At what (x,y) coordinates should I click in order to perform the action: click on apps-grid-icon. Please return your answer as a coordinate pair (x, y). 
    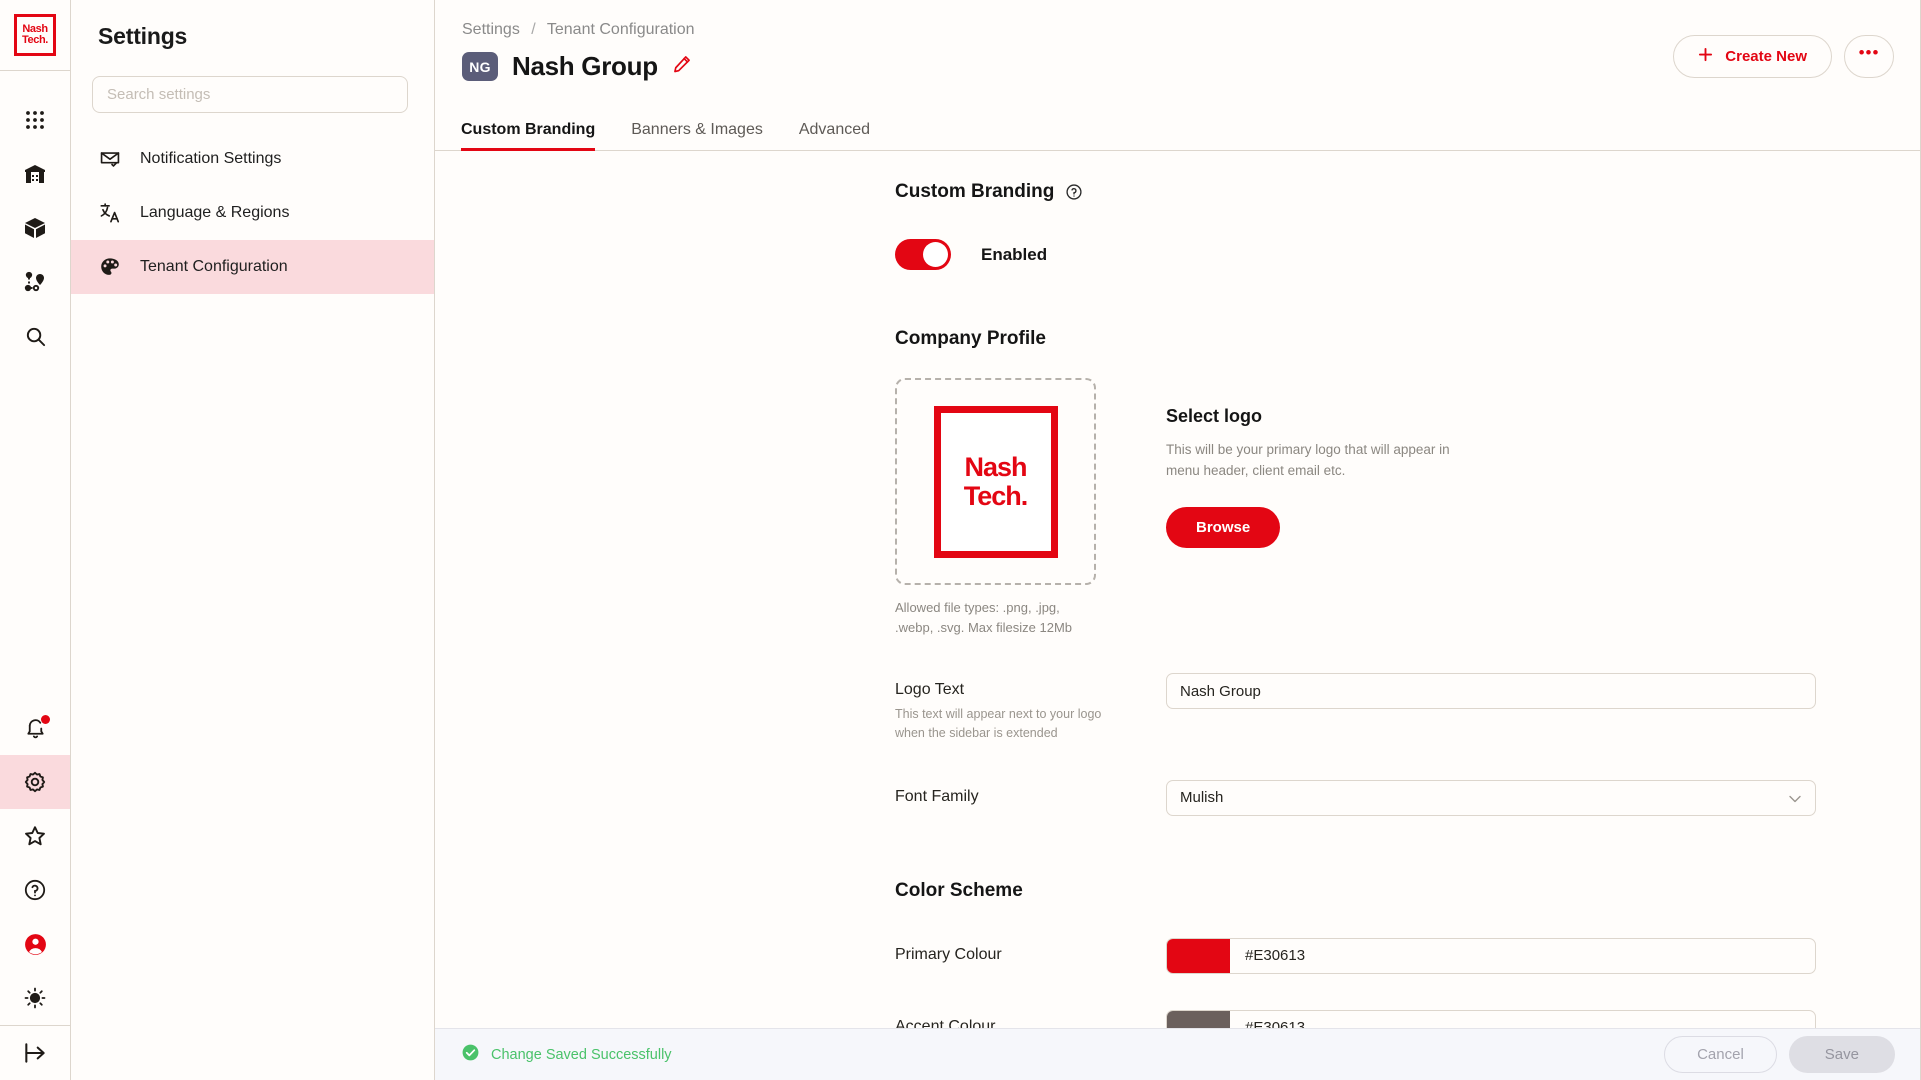
    Looking at the image, I should click on (35, 120).